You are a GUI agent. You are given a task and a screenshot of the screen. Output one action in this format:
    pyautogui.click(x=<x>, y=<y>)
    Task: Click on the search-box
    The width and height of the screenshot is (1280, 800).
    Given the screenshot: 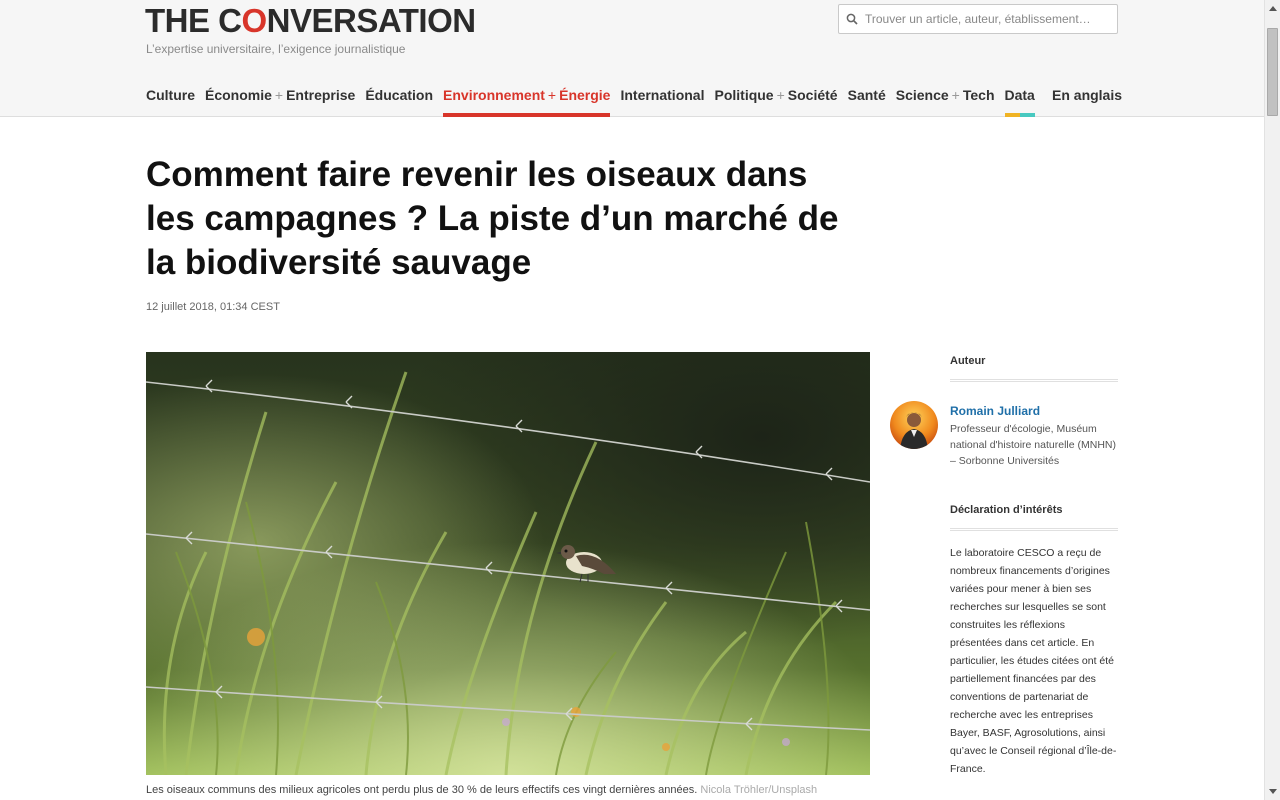 What is the action you would take?
    pyautogui.click(x=978, y=19)
    